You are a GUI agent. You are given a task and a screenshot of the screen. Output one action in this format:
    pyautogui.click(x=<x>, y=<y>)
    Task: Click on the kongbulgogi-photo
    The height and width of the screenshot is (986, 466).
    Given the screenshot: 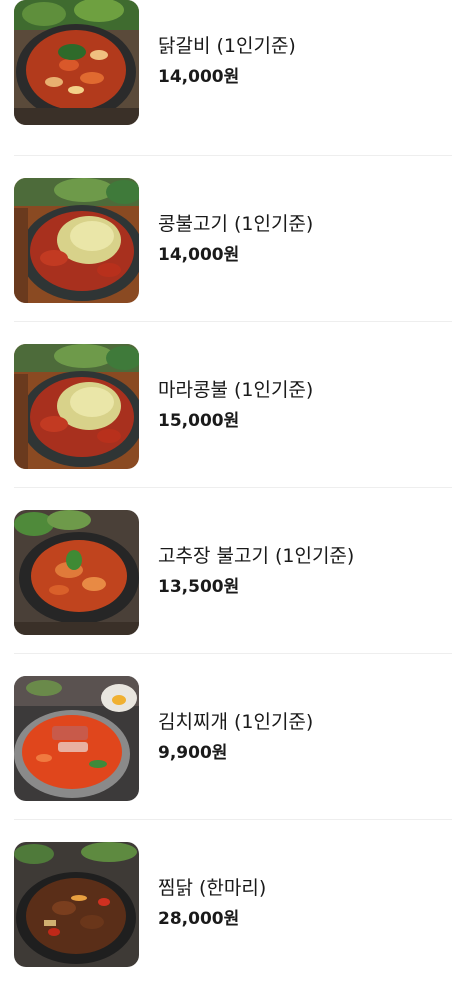 What is the action you would take?
    pyautogui.click(x=76, y=240)
    